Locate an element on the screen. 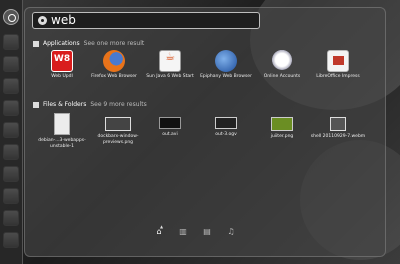  home-lens-icon: ⌂ is located at coordinates (159, 232).